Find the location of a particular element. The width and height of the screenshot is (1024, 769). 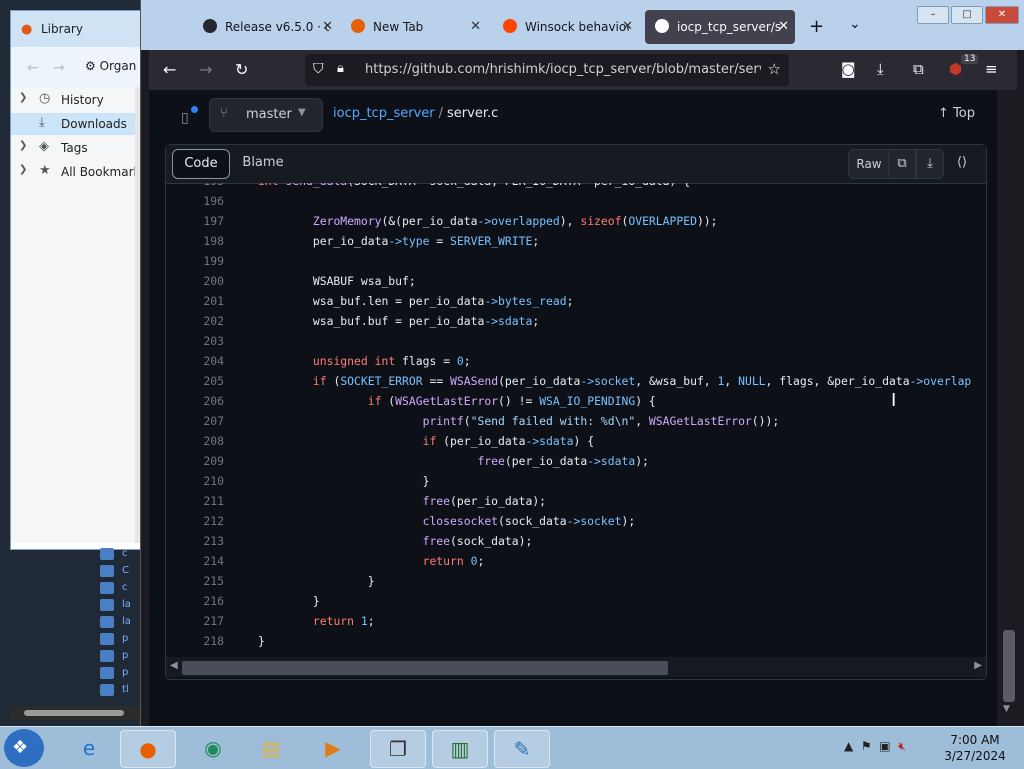

messenger-icon: ◉ is located at coordinates (213, 748).